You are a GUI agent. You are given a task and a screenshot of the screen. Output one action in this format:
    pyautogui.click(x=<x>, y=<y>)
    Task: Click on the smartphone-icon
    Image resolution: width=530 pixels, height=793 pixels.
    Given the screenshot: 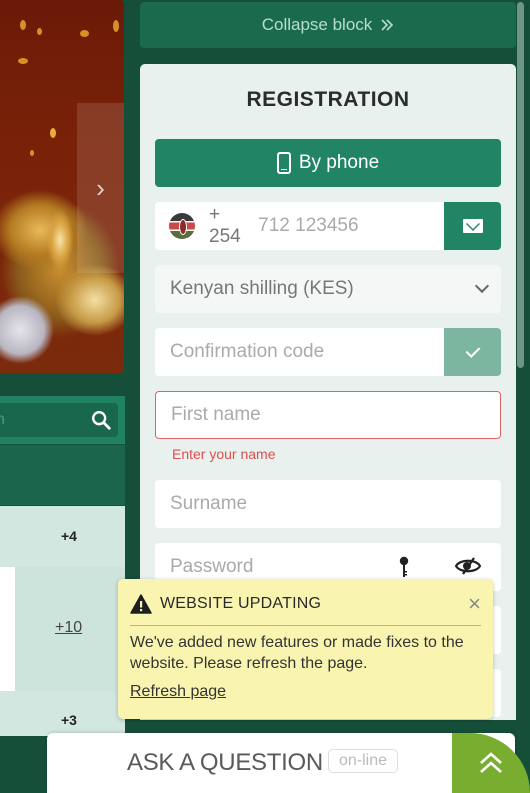 What is the action you would take?
    pyautogui.click(x=283, y=163)
    